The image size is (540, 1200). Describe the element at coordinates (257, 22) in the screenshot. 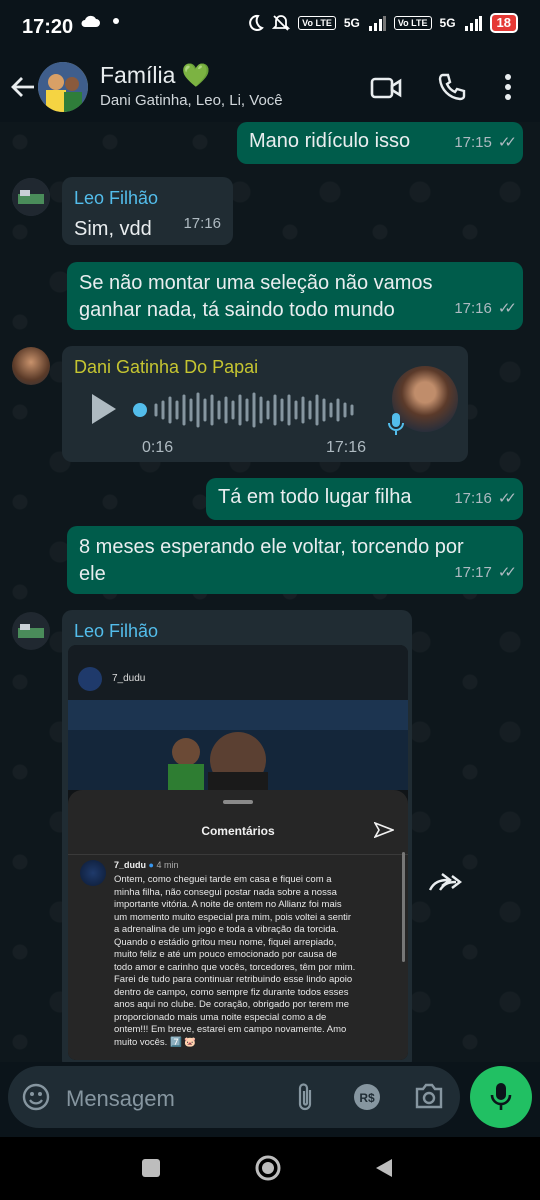

I see `moon-icon` at that location.